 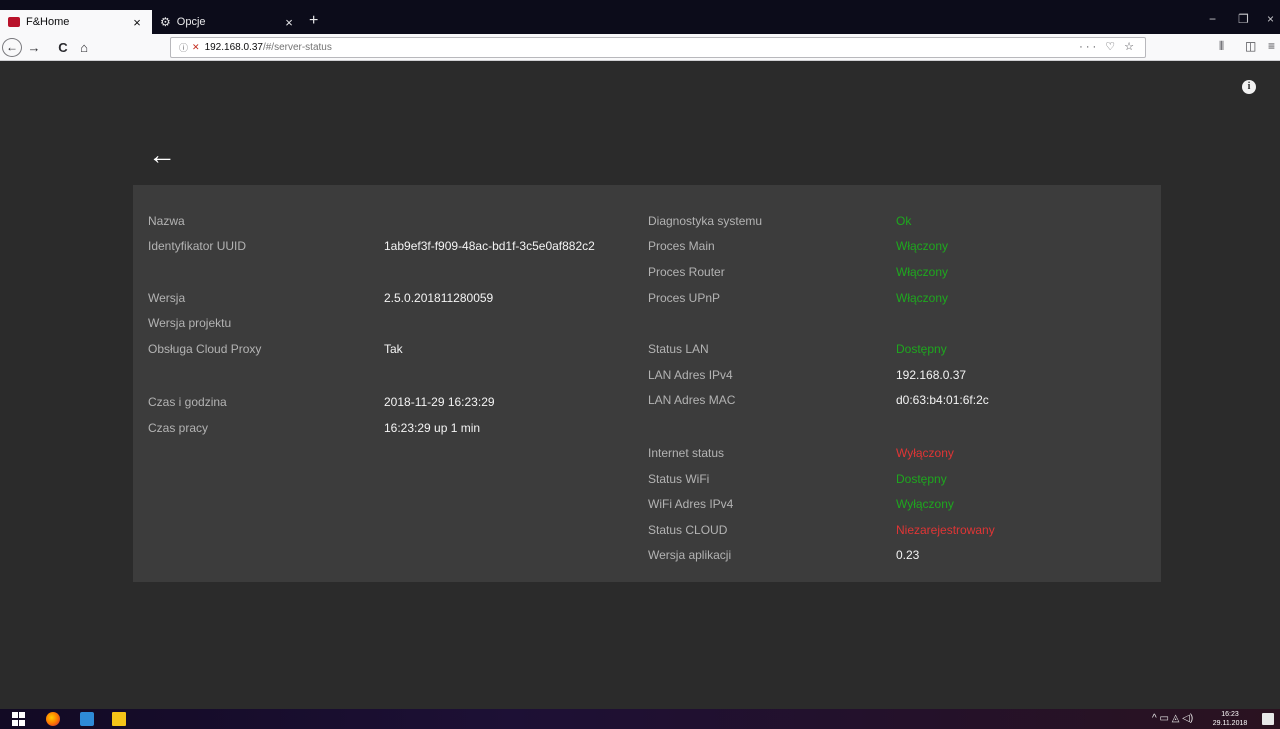 What do you see at coordinates (688, 530) in the screenshot?
I see `cloud-status-label: Status CLOUD` at bounding box center [688, 530].